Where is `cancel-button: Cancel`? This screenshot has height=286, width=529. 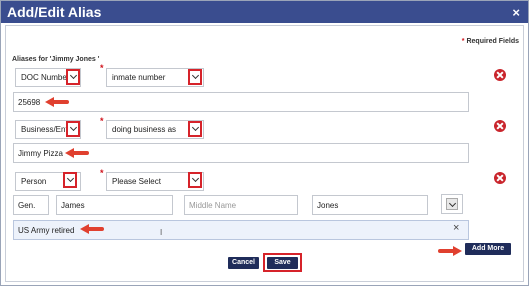 cancel-button: Cancel is located at coordinates (243, 263).